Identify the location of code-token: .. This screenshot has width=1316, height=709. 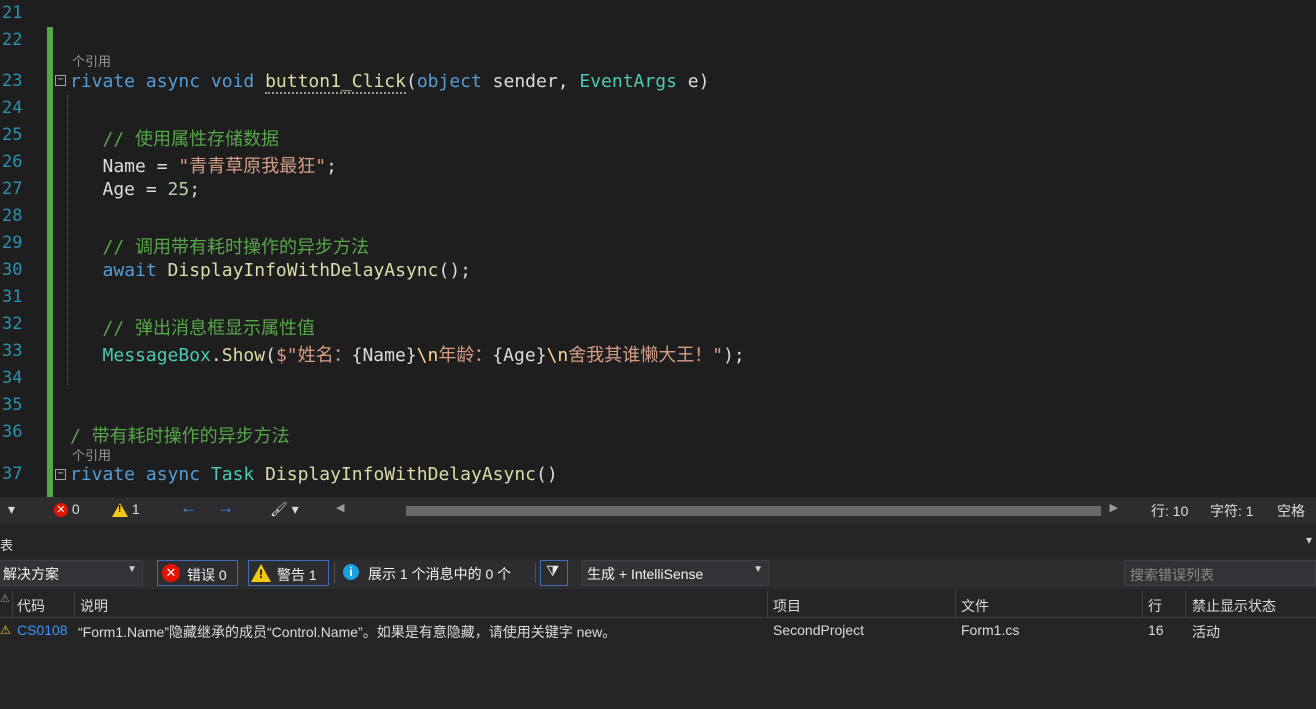
(216, 355).